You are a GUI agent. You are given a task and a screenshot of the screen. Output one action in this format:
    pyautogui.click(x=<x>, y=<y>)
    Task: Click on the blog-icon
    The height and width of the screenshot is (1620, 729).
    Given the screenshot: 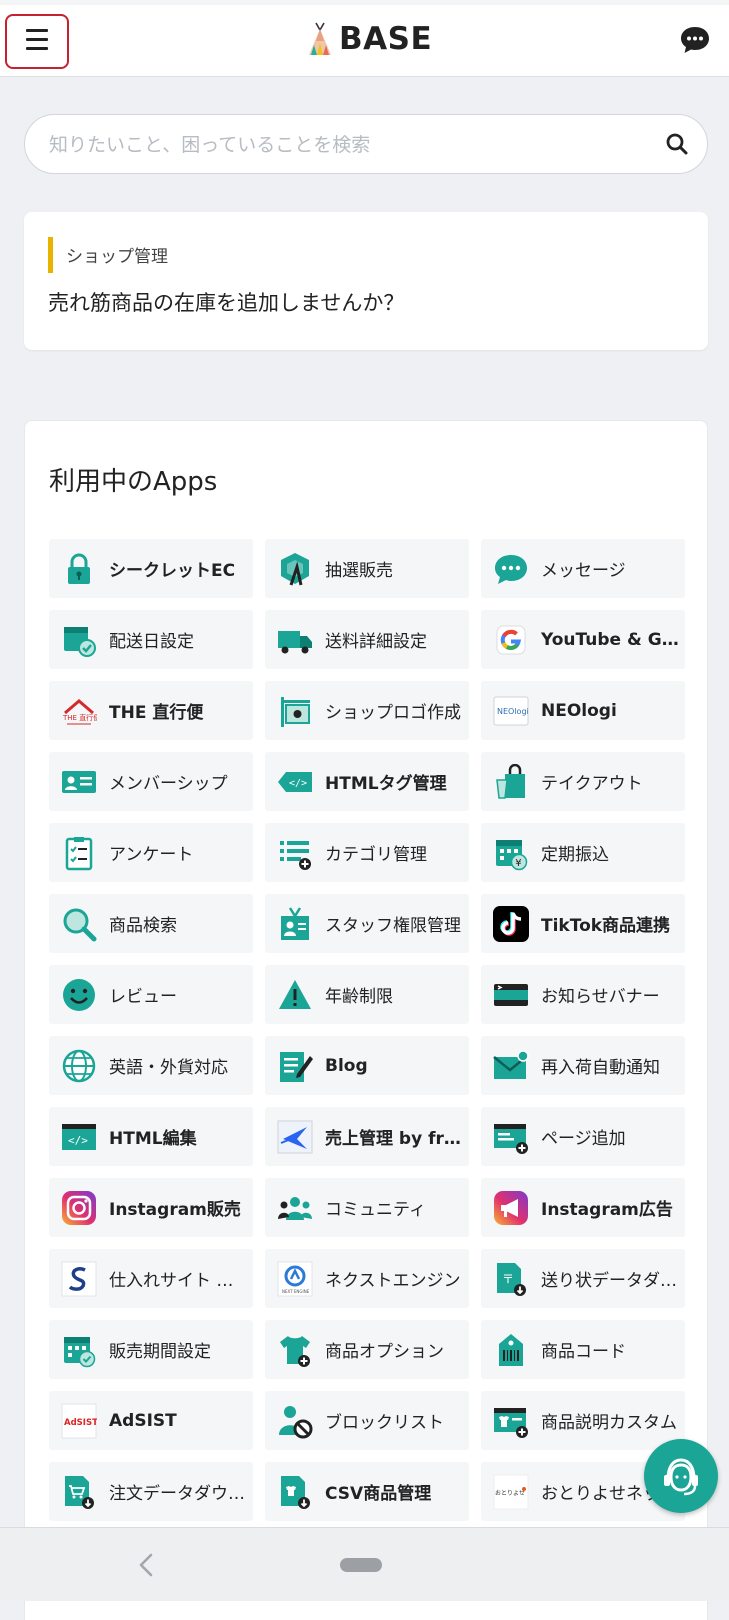 What is the action you would take?
    pyautogui.click(x=295, y=1066)
    